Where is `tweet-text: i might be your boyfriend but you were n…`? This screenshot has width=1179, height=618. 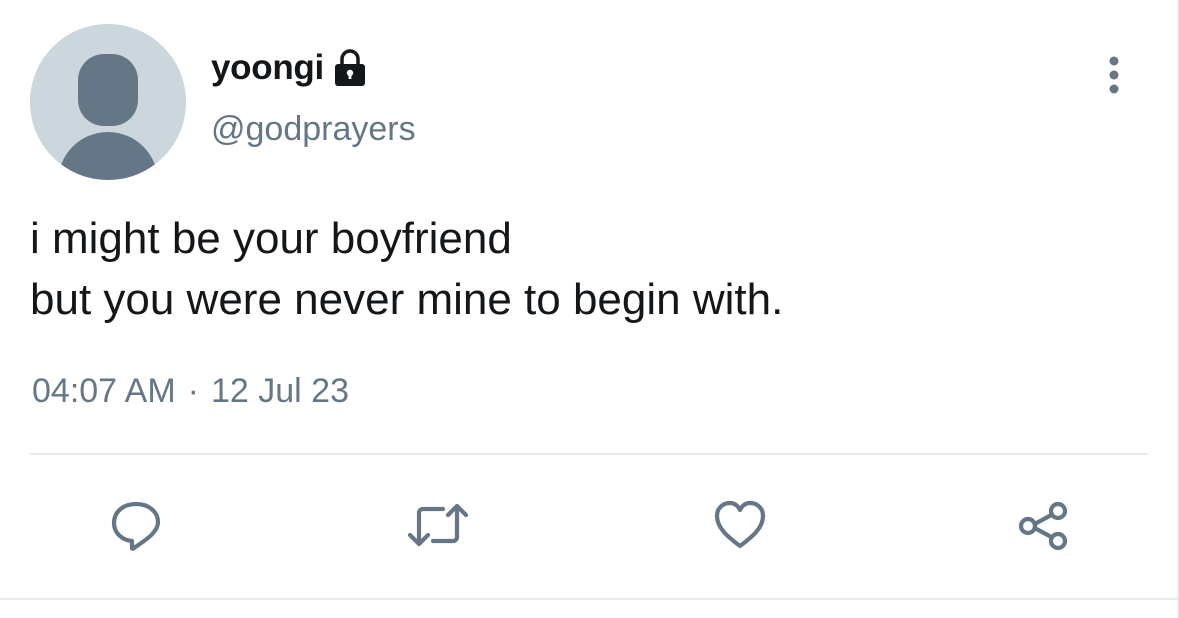 tweet-text: i might be your boyfriend but you were n… is located at coordinates (407, 269).